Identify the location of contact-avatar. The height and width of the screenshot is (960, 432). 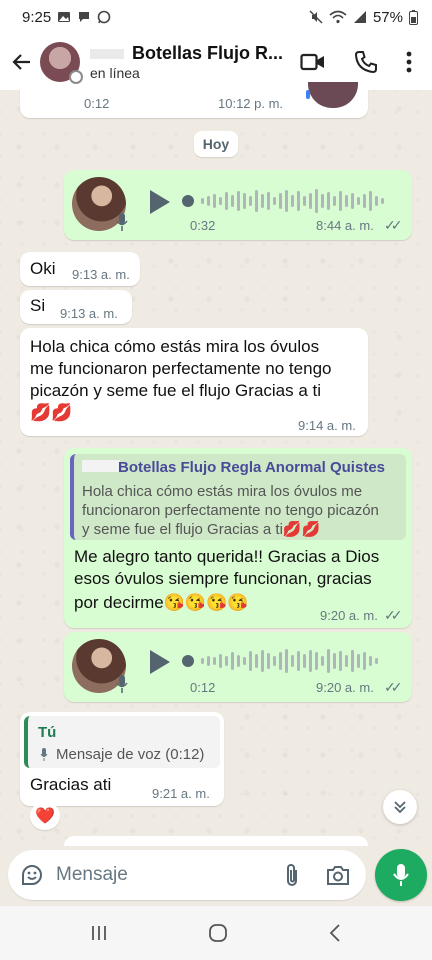
(61, 63).